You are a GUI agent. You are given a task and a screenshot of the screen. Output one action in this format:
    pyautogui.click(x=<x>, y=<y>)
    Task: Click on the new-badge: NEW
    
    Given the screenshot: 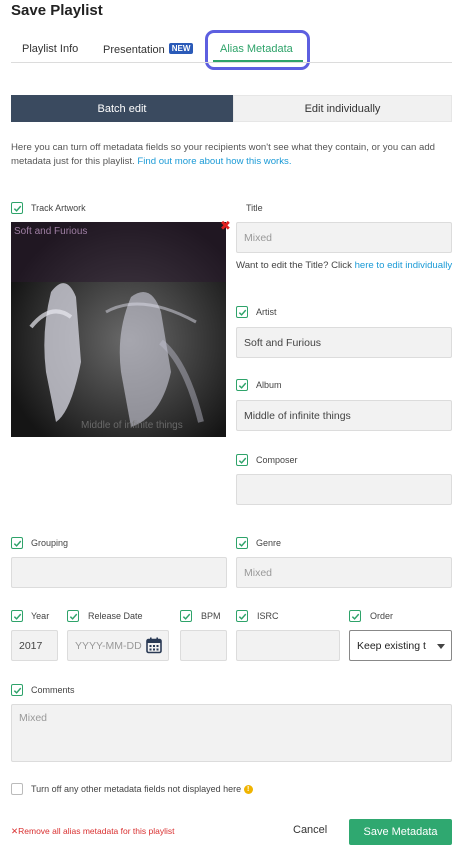 What is the action you would take?
    pyautogui.click(x=181, y=48)
    